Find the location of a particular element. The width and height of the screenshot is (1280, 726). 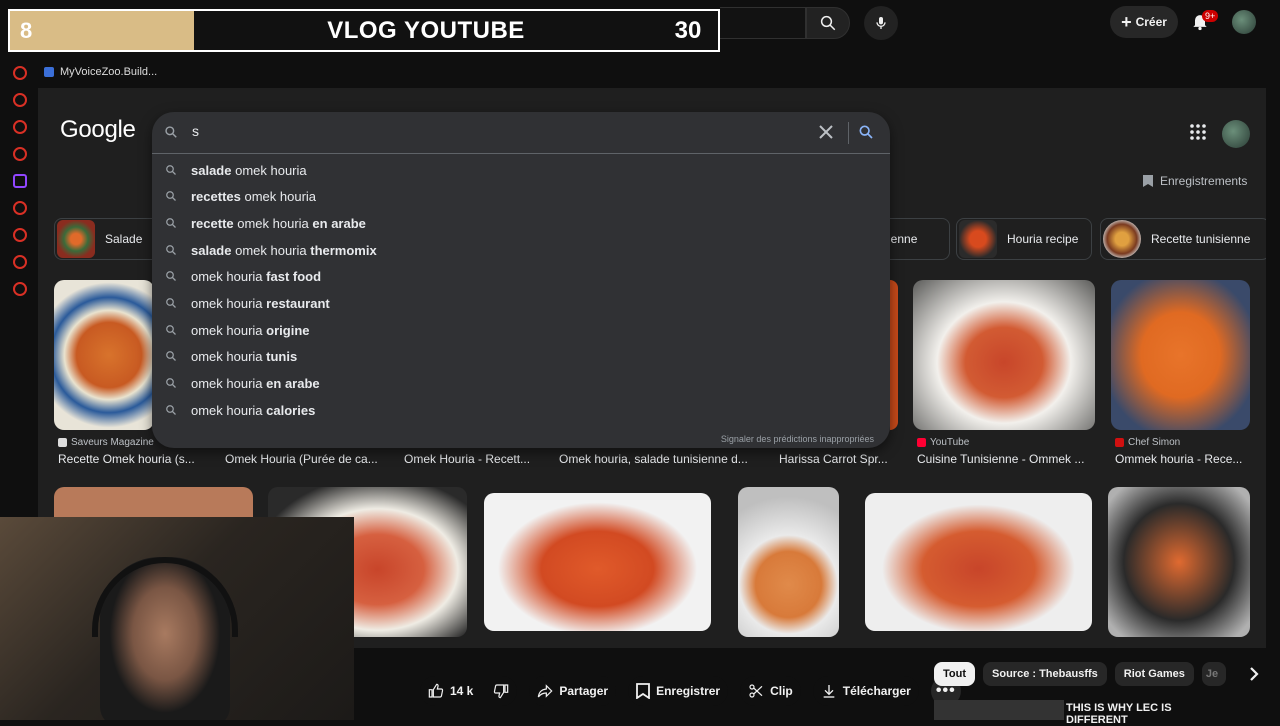

suggestion-item: salade omek houria is located at coordinates (521, 170).